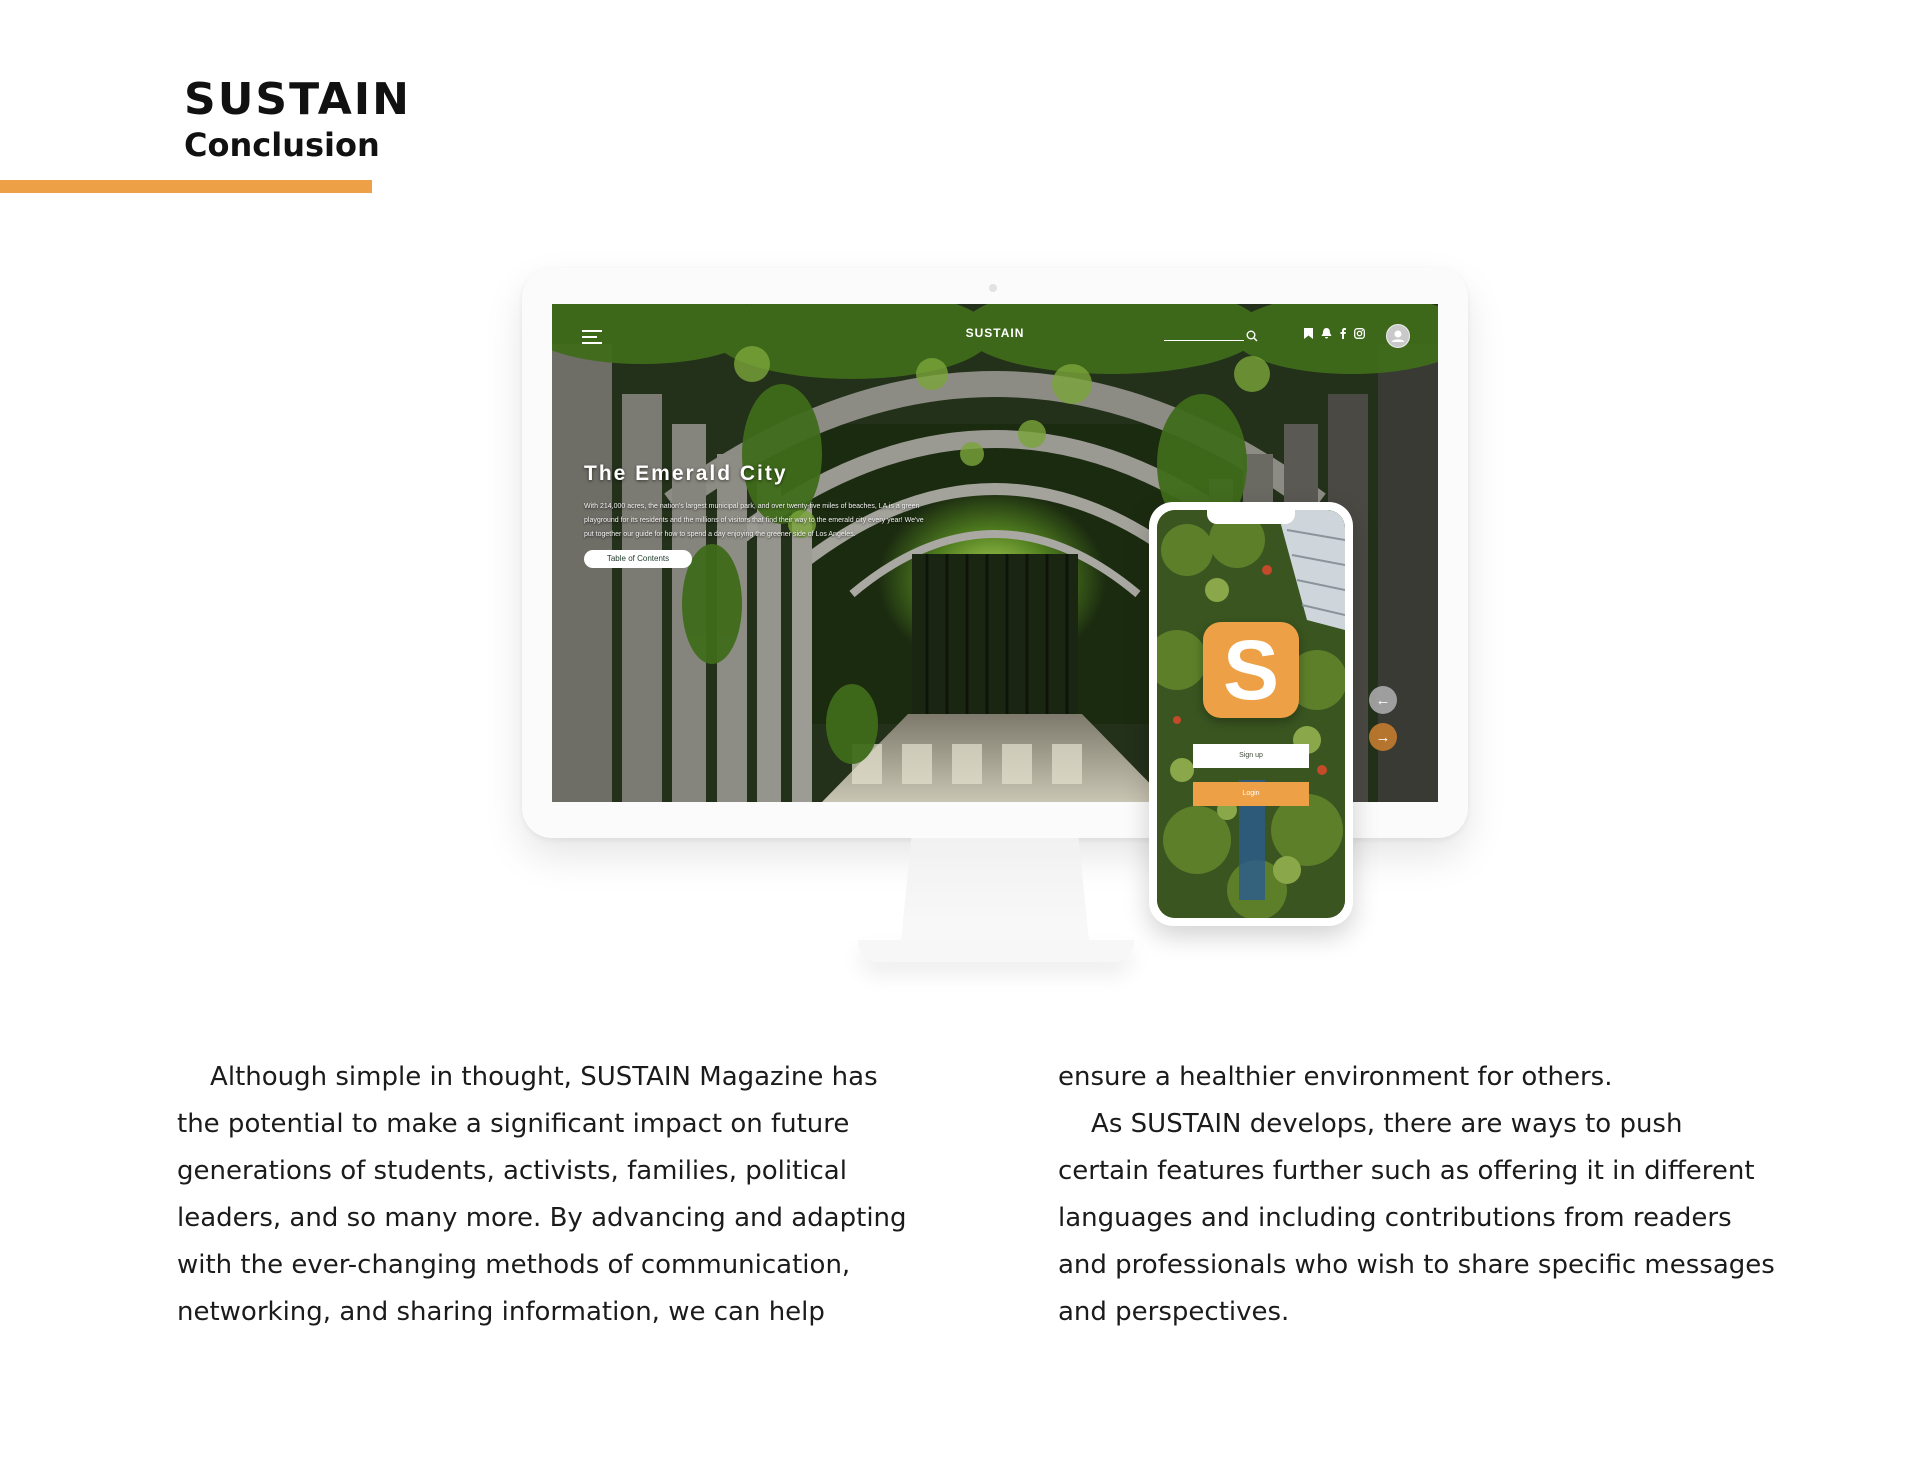 This screenshot has width=1920, height=1484. Describe the element at coordinates (1383, 700) in the screenshot. I see `carousel-prev-button: ←` at that location.